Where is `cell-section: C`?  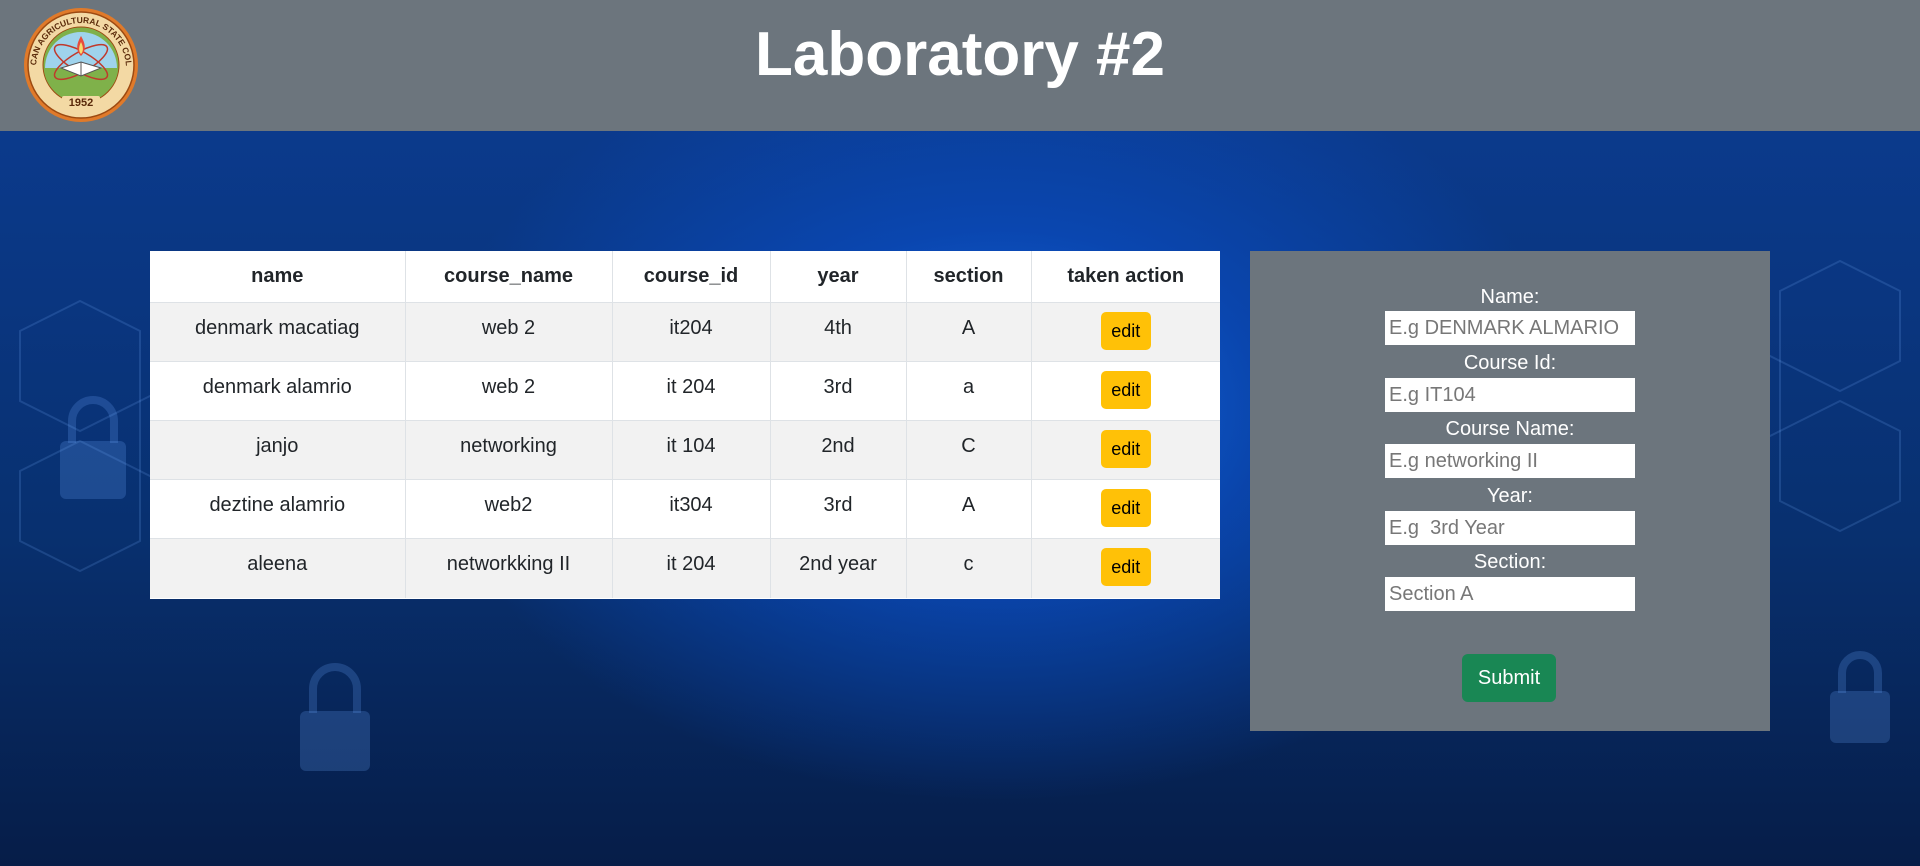 cell-section: C is located at coordinates (968, 450).